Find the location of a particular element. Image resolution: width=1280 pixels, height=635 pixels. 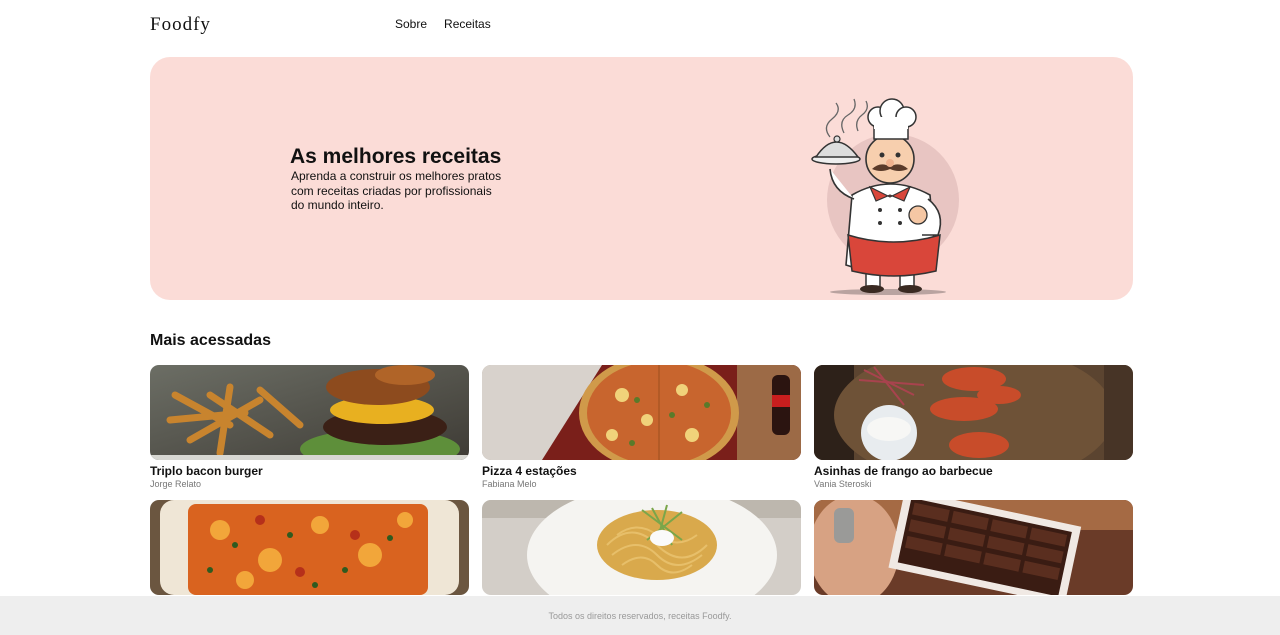

nav-link-sobre: Sobre is located at coordinates (411, 24).